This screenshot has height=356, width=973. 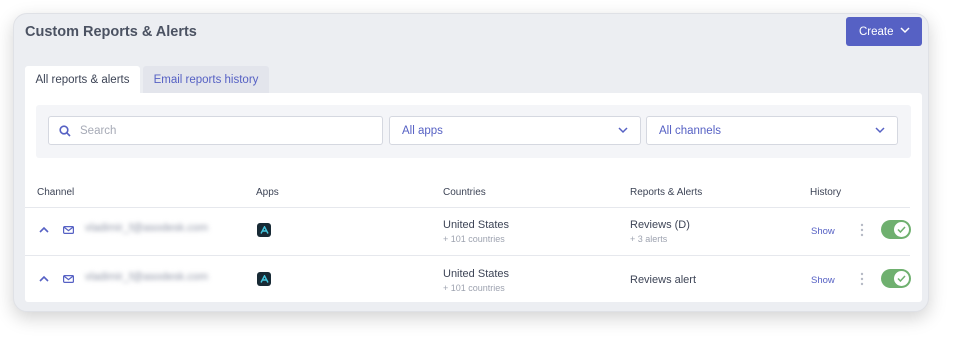 I want to click on column-header-apps: Apps, so click(x=267, y=192).